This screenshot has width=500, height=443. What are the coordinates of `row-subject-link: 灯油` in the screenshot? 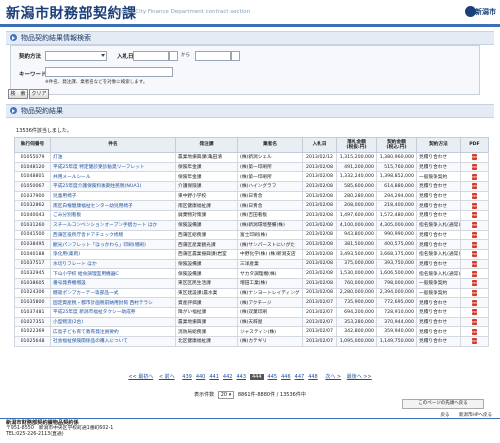 It's located at (113, 157).